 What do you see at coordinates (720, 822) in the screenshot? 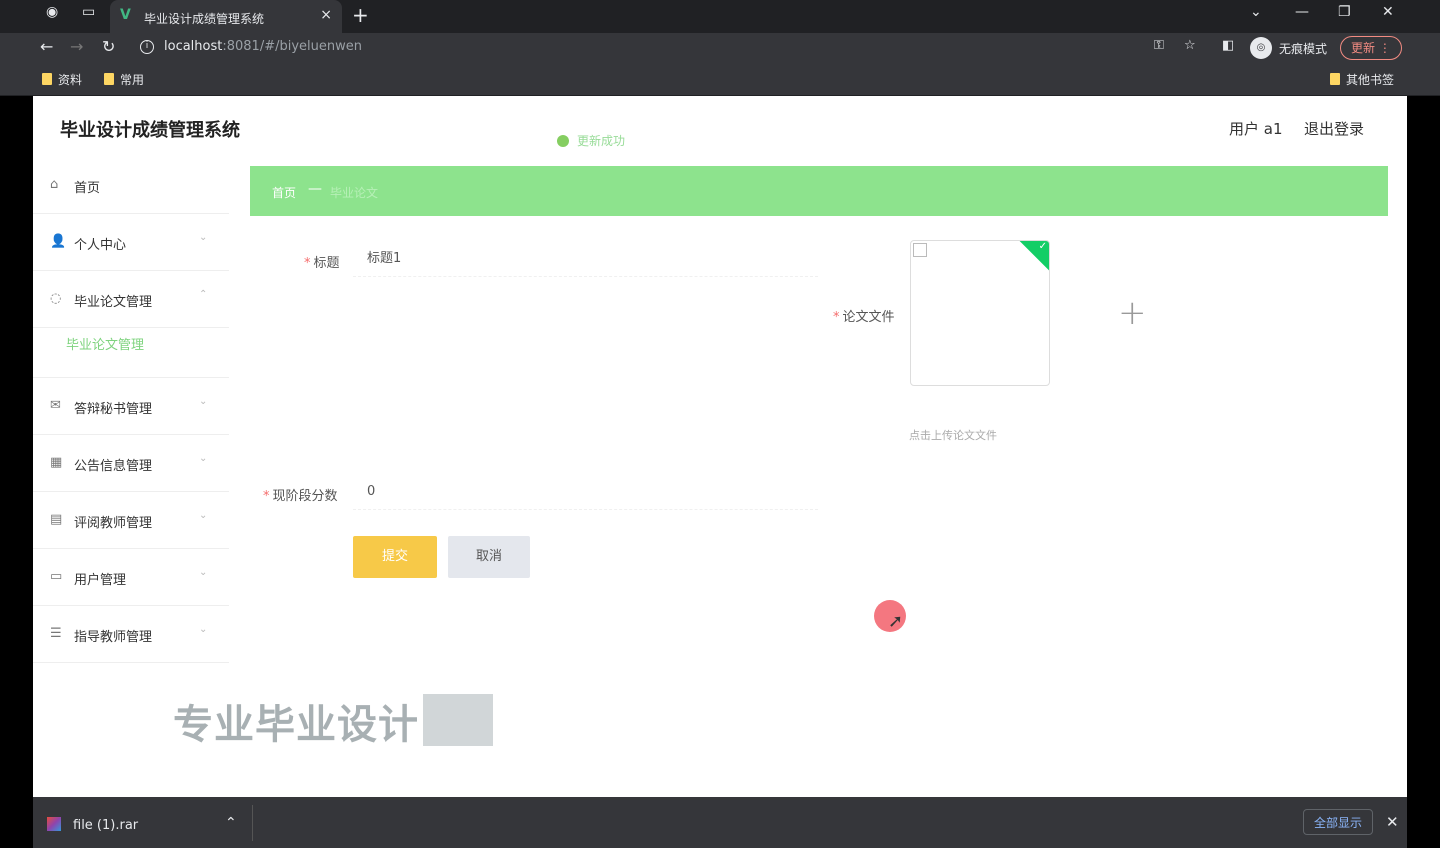
I see `download-bar: file (1).rar ⌃ 全部显示 ✕` at bounding box center [720, 822].